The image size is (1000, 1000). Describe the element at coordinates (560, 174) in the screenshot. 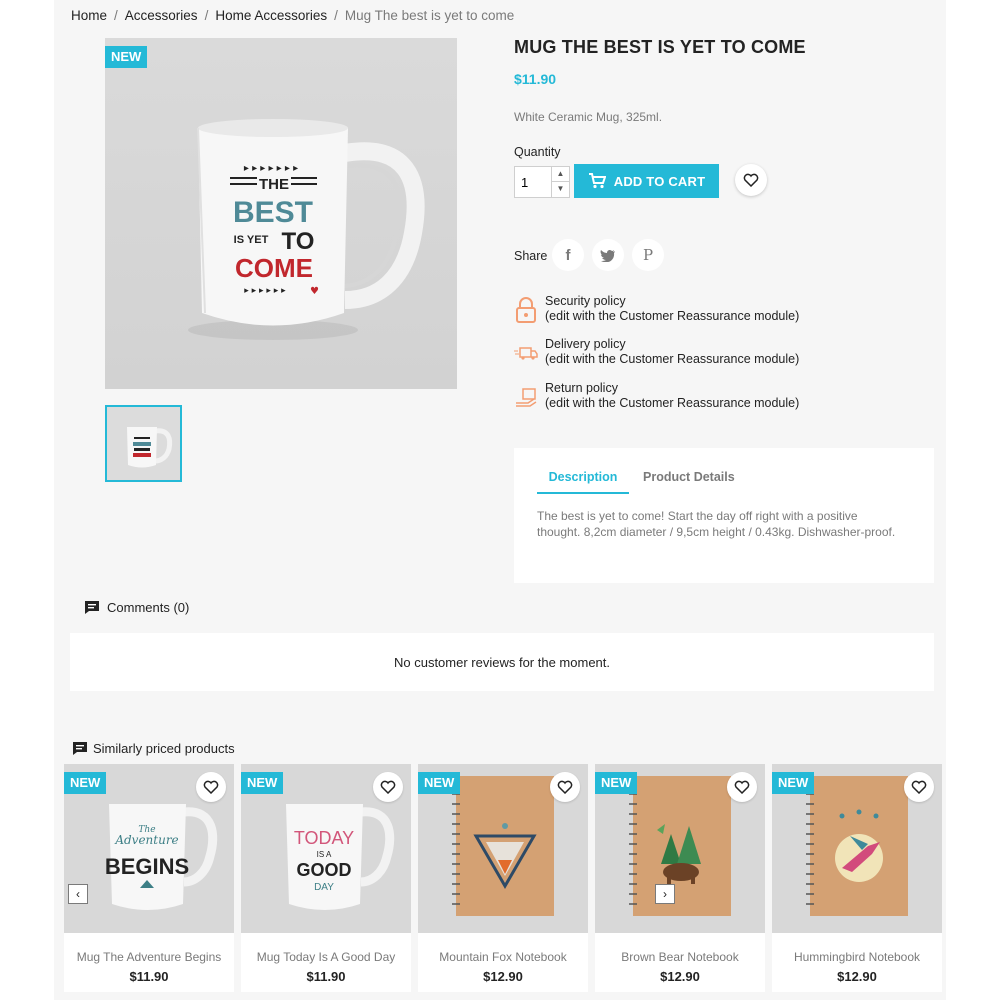

I see `quantity-increase-button: ▲` at that location.